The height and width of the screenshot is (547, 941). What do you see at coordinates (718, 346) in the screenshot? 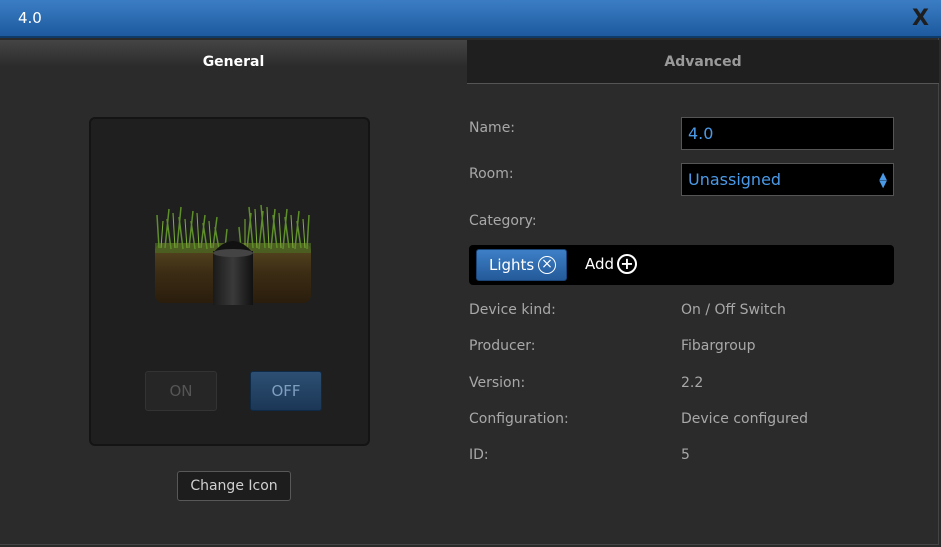
I see `producer-value: Fibargroup` at bounding box center [718, 346].